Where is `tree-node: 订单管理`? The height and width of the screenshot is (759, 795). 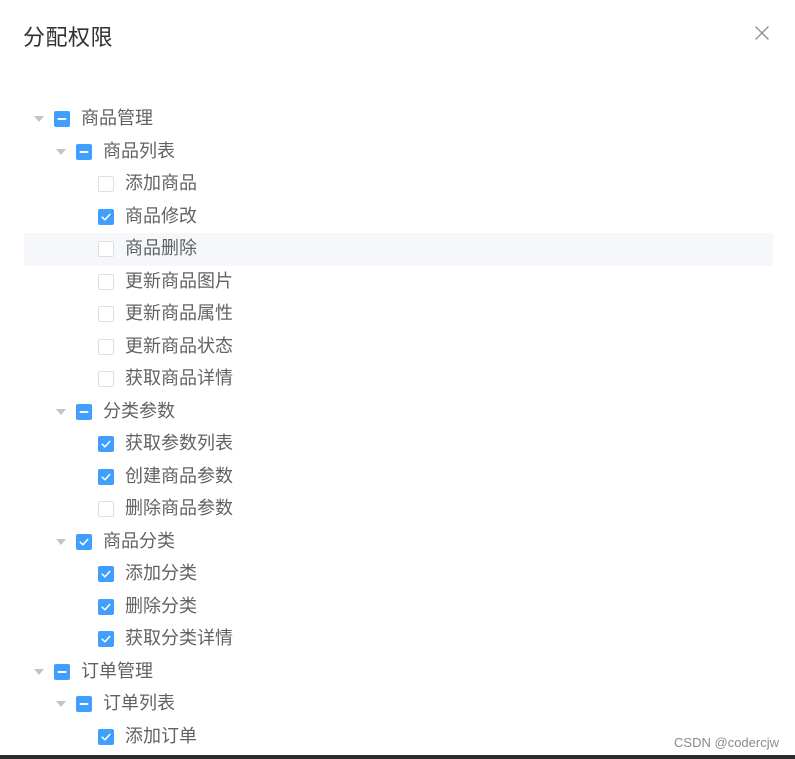
tree-node: 订单管理 is located at coordinates (398, 672).